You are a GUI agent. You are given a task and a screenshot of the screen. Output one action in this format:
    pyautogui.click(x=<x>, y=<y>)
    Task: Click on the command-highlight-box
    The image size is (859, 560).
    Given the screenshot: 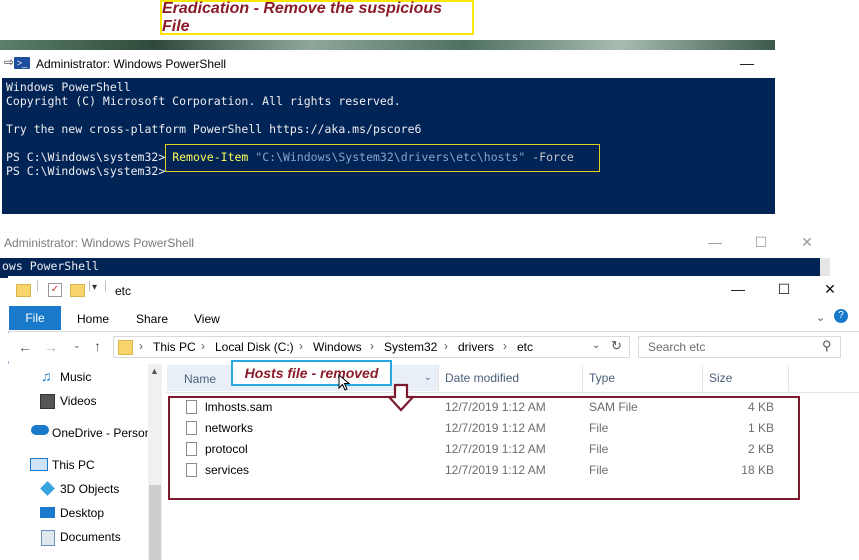 What is the action you would take?
    pyautogui.click(x=382, y=158)
    